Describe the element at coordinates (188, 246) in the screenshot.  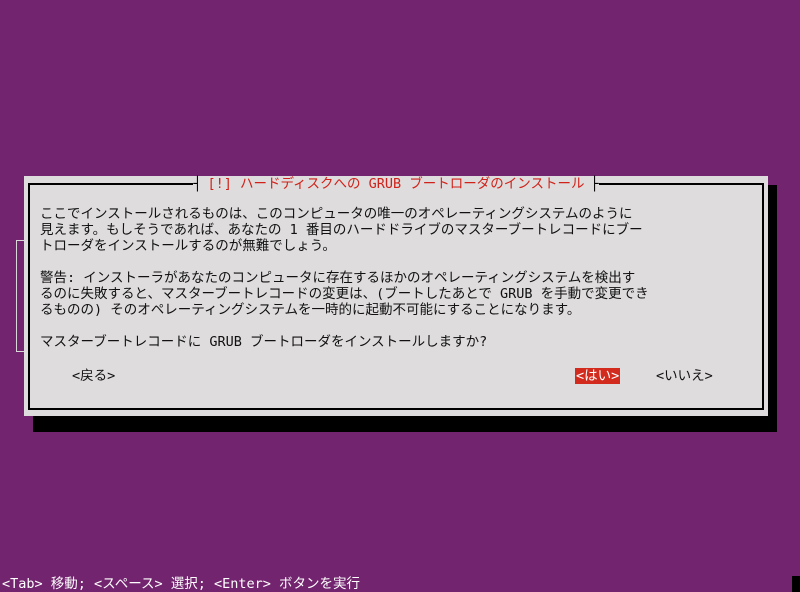
I see `body-line: トローダをインストールするのが無難でしょう。` at that location.